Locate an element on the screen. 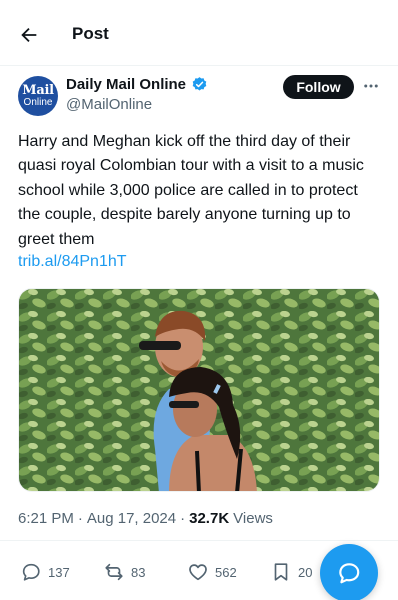  more-options-button is located at coordinates (371, 86).